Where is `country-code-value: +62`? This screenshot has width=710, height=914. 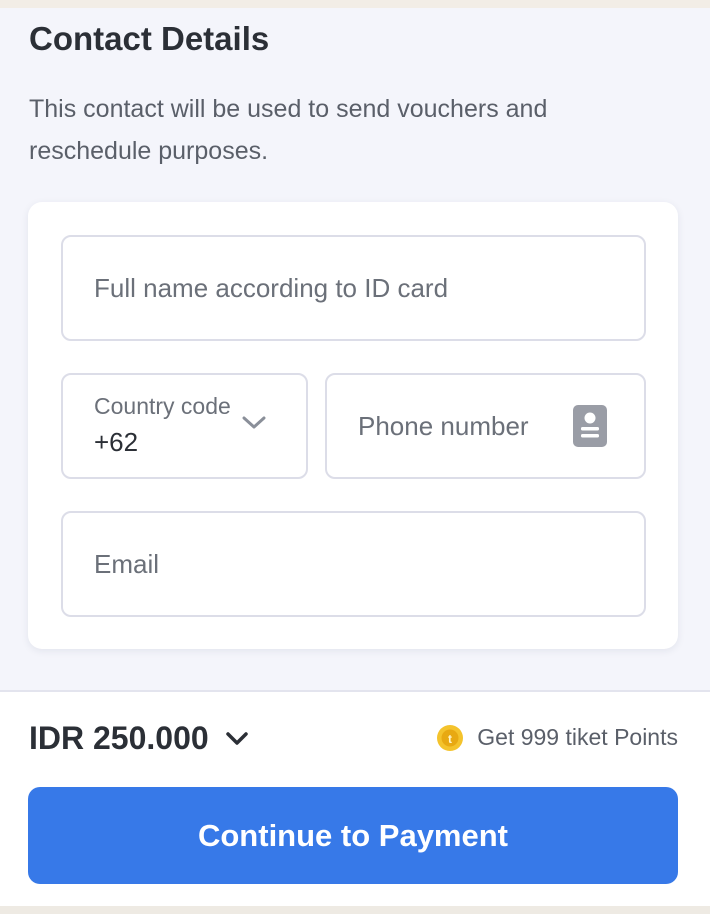 country-code-value: +62 is located at coordinates (116, 442).